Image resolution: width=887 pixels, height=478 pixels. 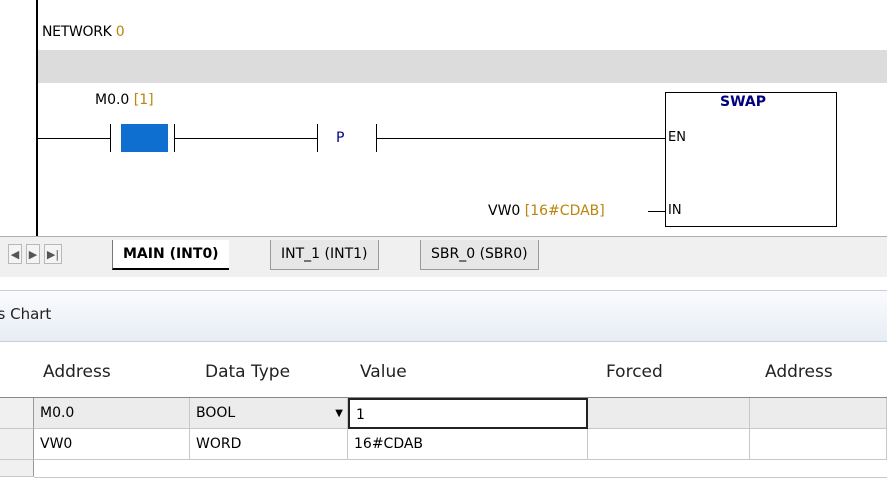 What do you see at coordinates (339, 413) in the screenshot?
I see `dropdown-arrow-icon: ▼` at bounding box center [339, 413].